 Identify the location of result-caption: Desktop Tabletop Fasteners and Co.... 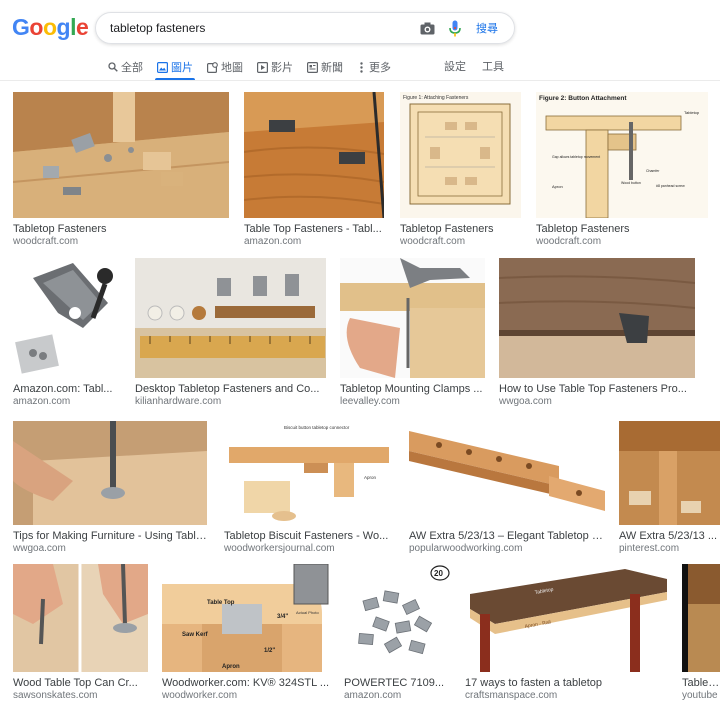
(227, 389).